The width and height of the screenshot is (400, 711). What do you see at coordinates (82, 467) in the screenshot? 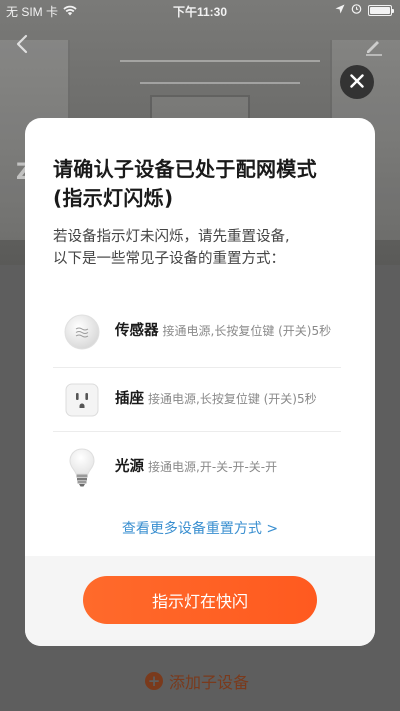
I see `light-bulb-icon` at bounding box center [82, 467].